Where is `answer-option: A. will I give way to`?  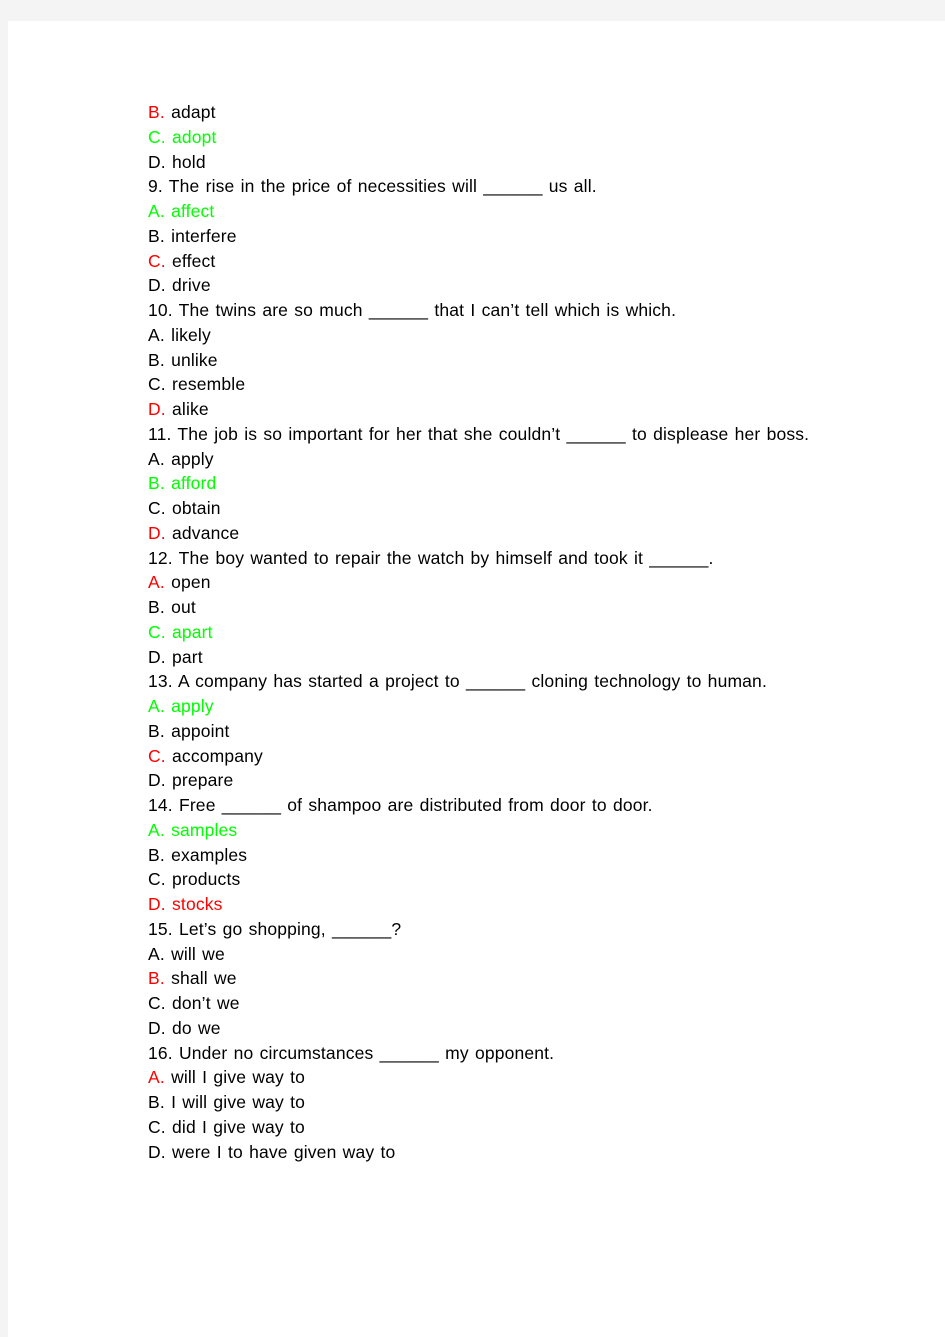
answer-option: A. will I give way to is located at coordinates (490, 1077).